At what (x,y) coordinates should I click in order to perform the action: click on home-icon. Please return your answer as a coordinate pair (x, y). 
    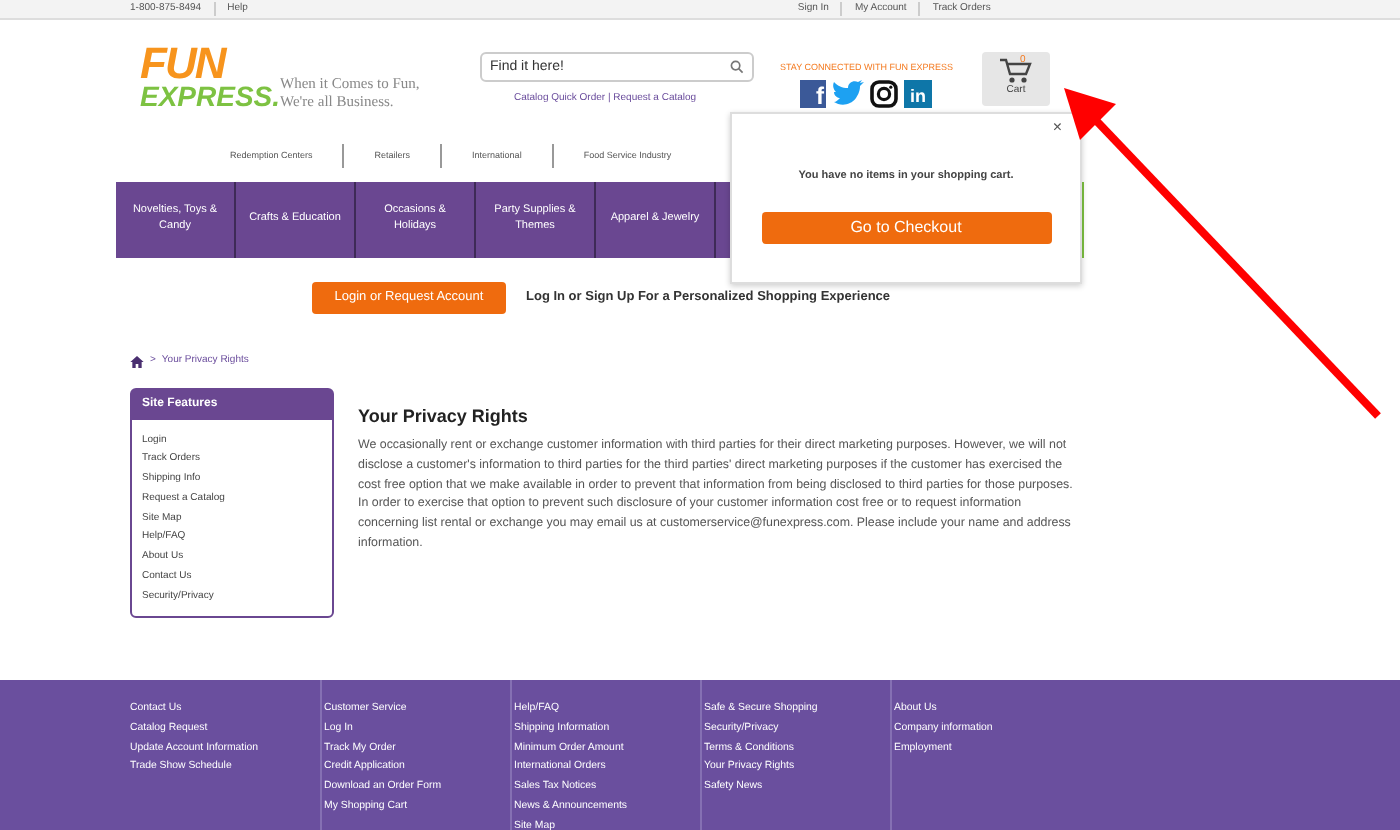
    Looking at the image, I should click on (137, 361).